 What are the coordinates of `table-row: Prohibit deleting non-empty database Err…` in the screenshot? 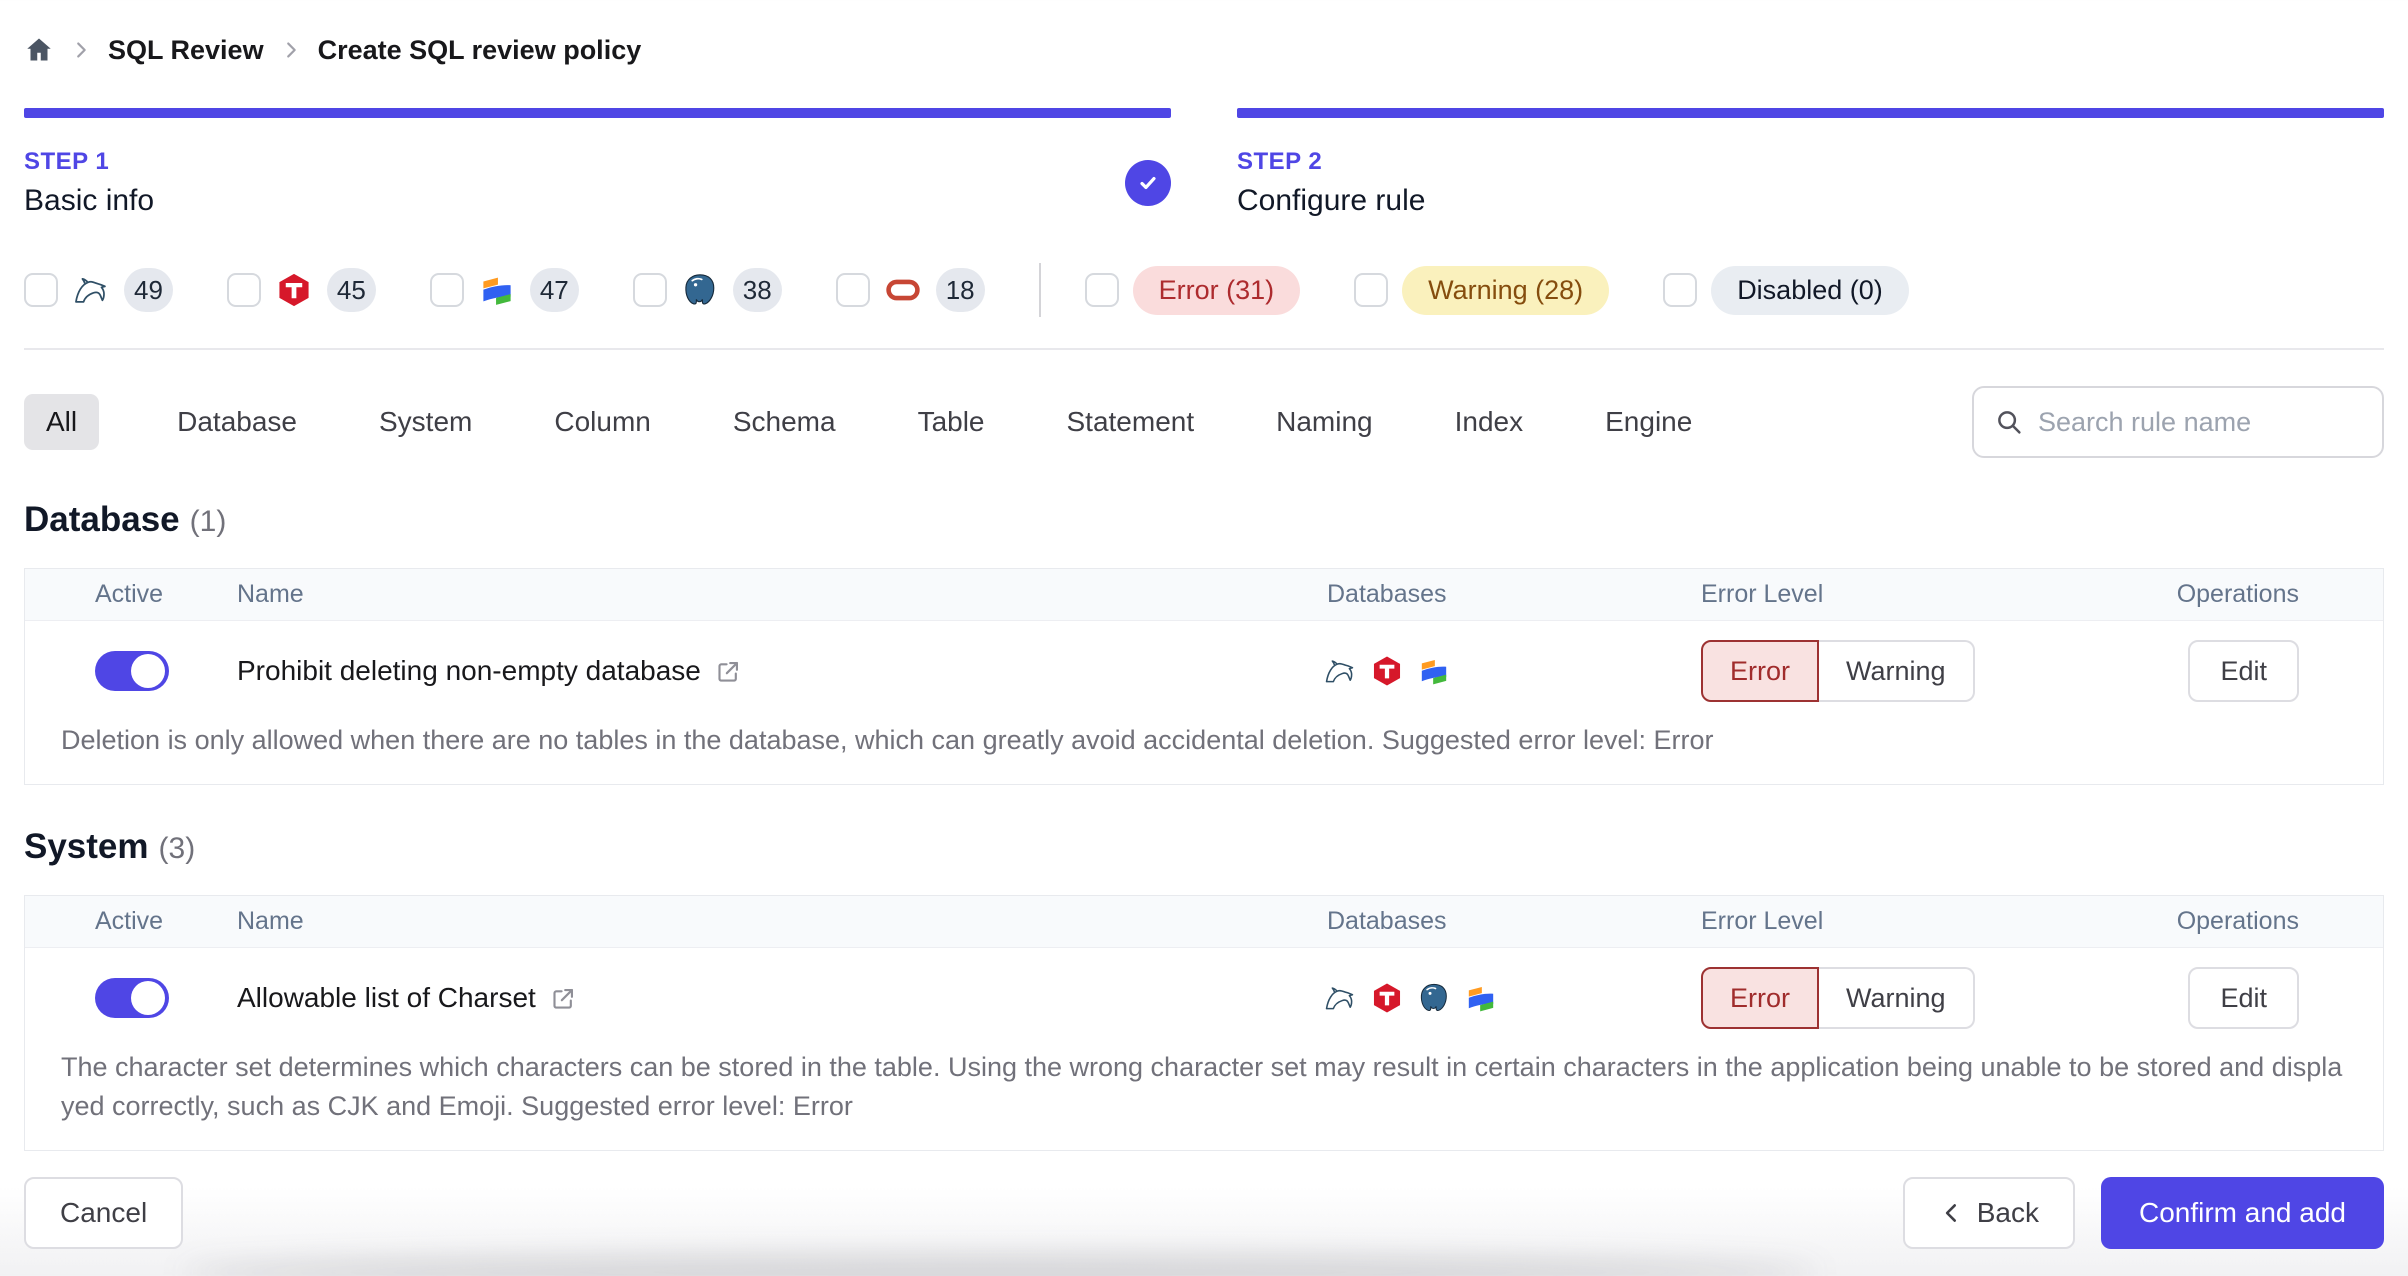 It's located at (1204, 671).